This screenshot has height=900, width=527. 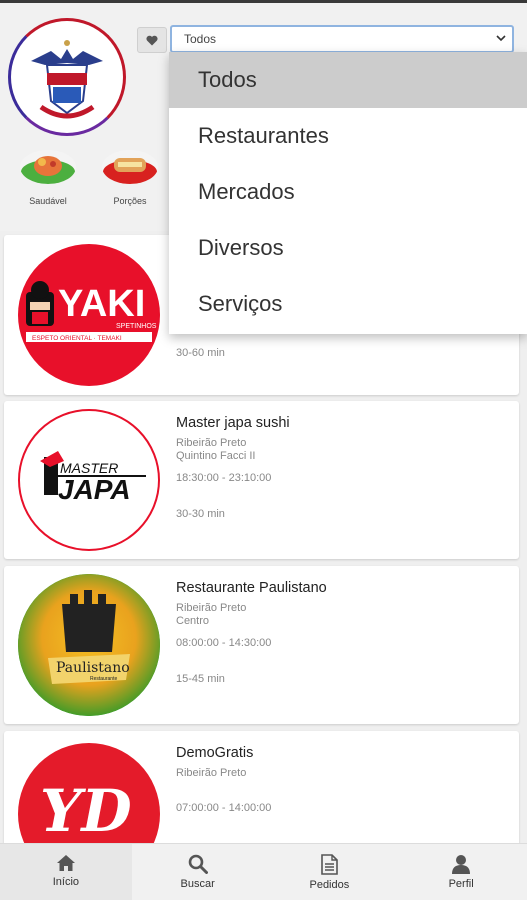 I want to click on restaurant-logo: YAKI SPETINHOS ESPETO ORIENTAL · TEMAKI, so click(x=89, y=315).